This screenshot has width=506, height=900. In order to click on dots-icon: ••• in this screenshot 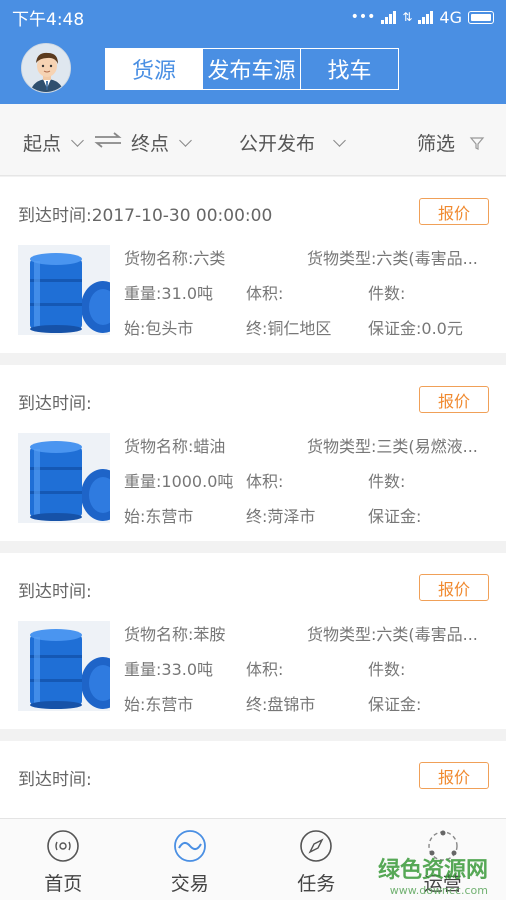, I will do `click(363, 17)`.